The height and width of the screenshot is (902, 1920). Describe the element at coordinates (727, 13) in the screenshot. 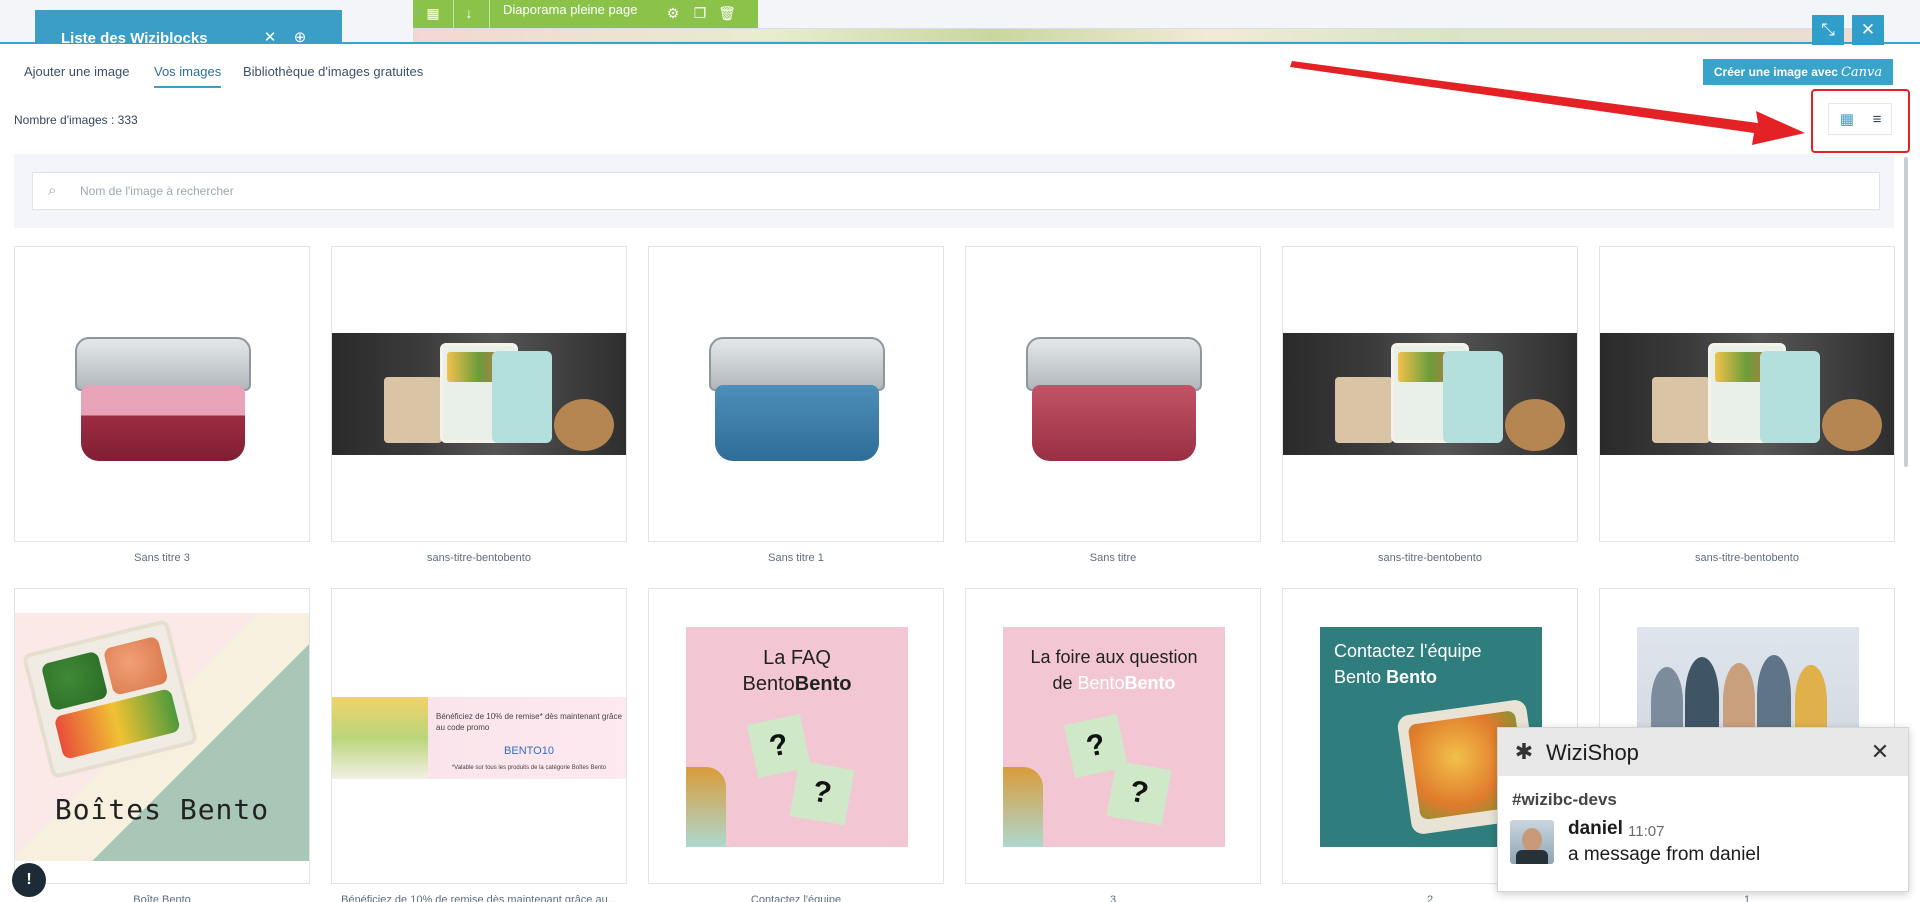

I see `trash-icon: 🗑` at that location.